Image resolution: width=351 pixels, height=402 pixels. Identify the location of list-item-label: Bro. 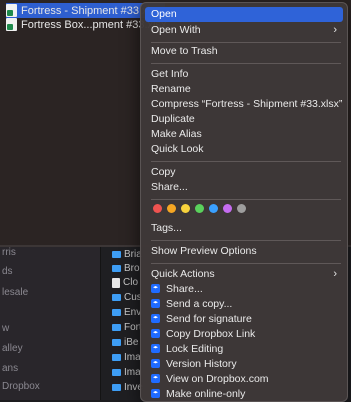
(132, 268).